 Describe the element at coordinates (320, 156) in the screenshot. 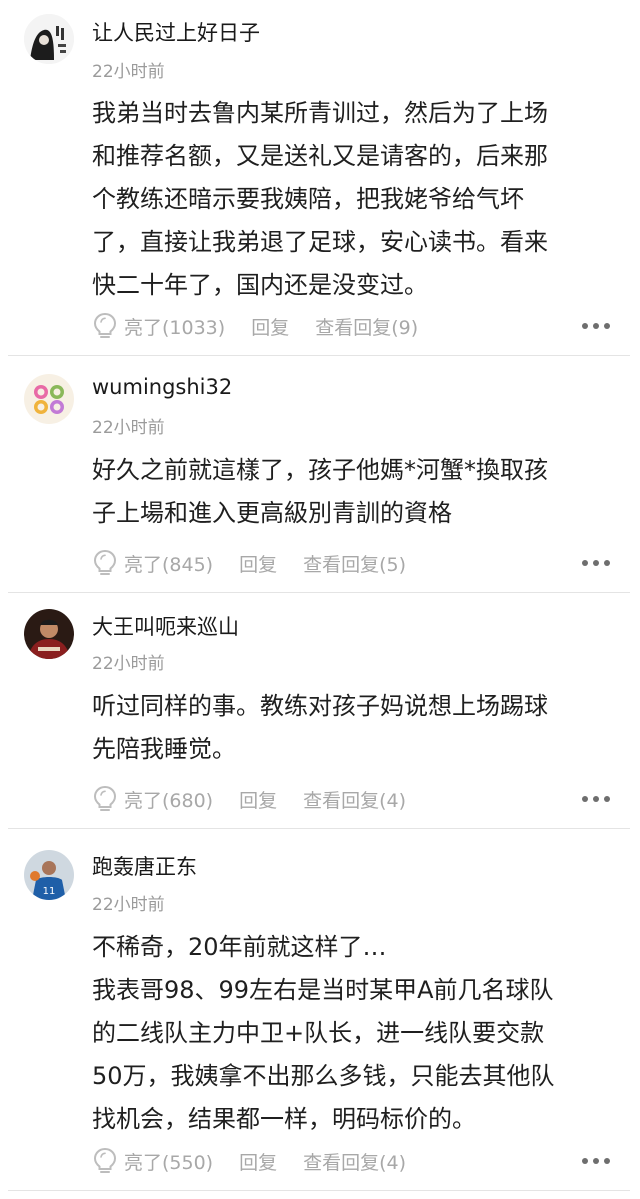

I see `comment-line: 和推荐名额，又是送礼又是请客的，后来那` at that location.